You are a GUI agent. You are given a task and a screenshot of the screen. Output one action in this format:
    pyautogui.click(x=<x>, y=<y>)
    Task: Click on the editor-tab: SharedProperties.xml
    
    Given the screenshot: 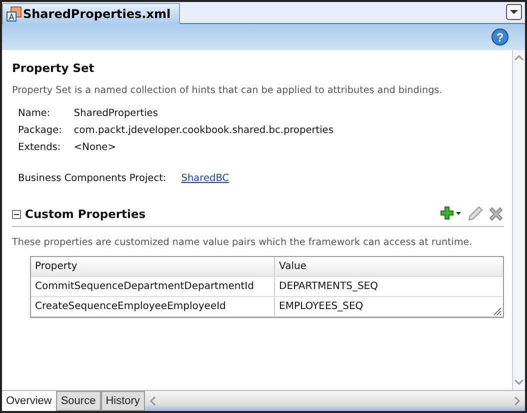 What is the action you would take?
    pyautogui.click(x=91, y=13)
    